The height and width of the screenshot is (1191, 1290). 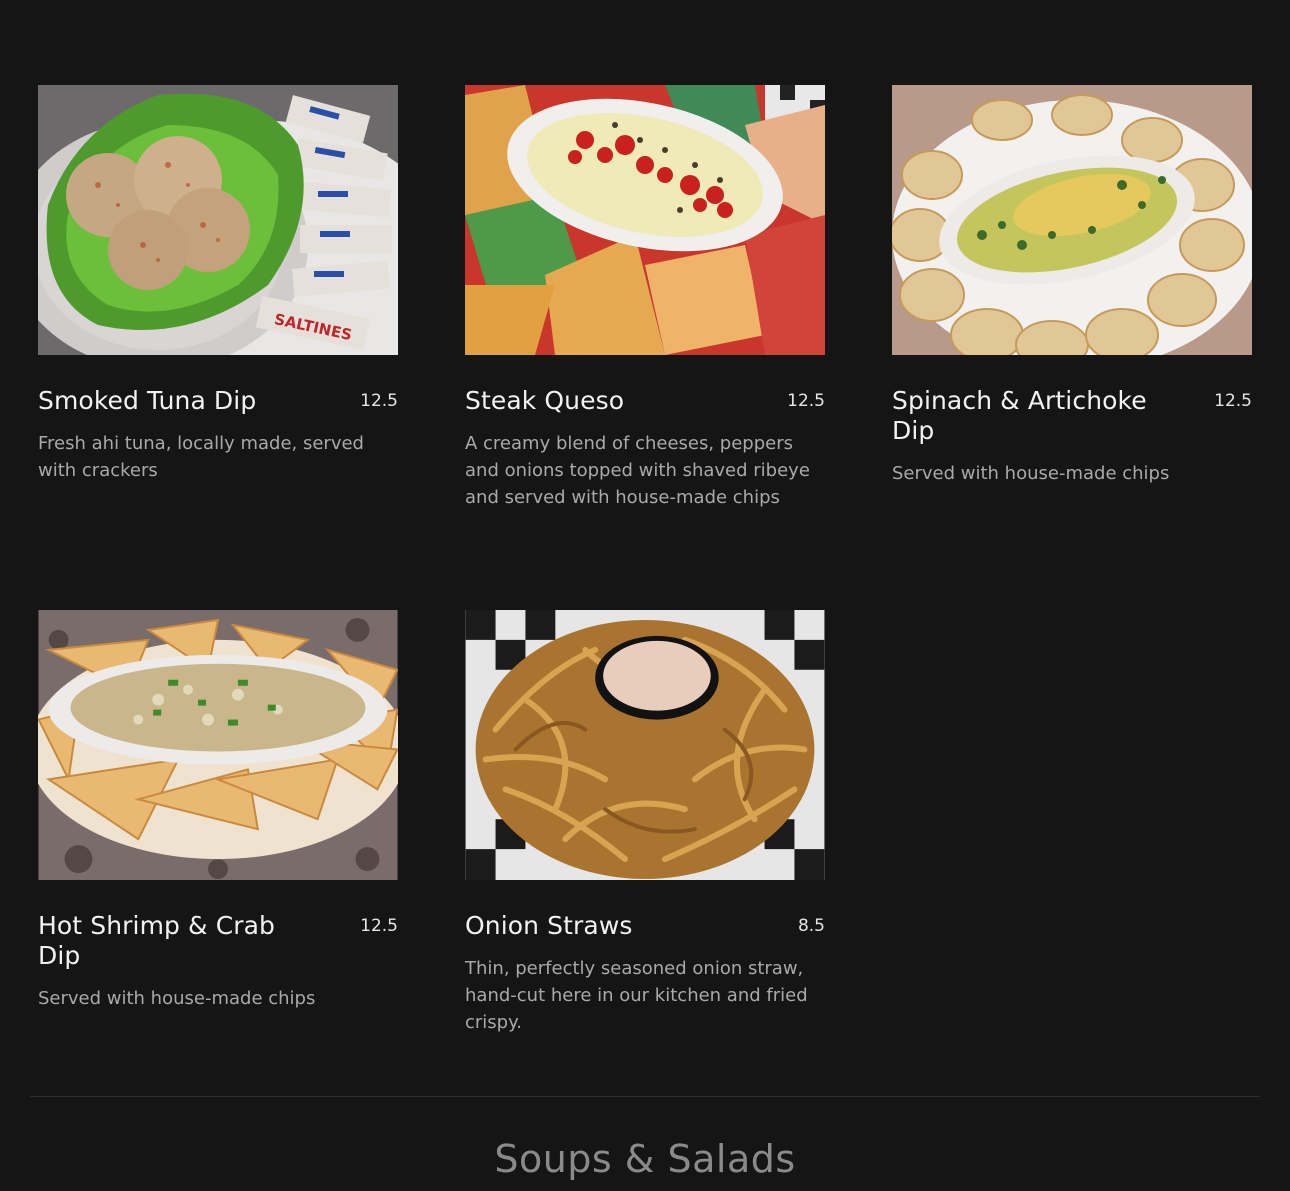 What do you see at coordinates (811, 926) in the screenshot?
I see `item-price: 8.5` at bounding box center [811, 926].